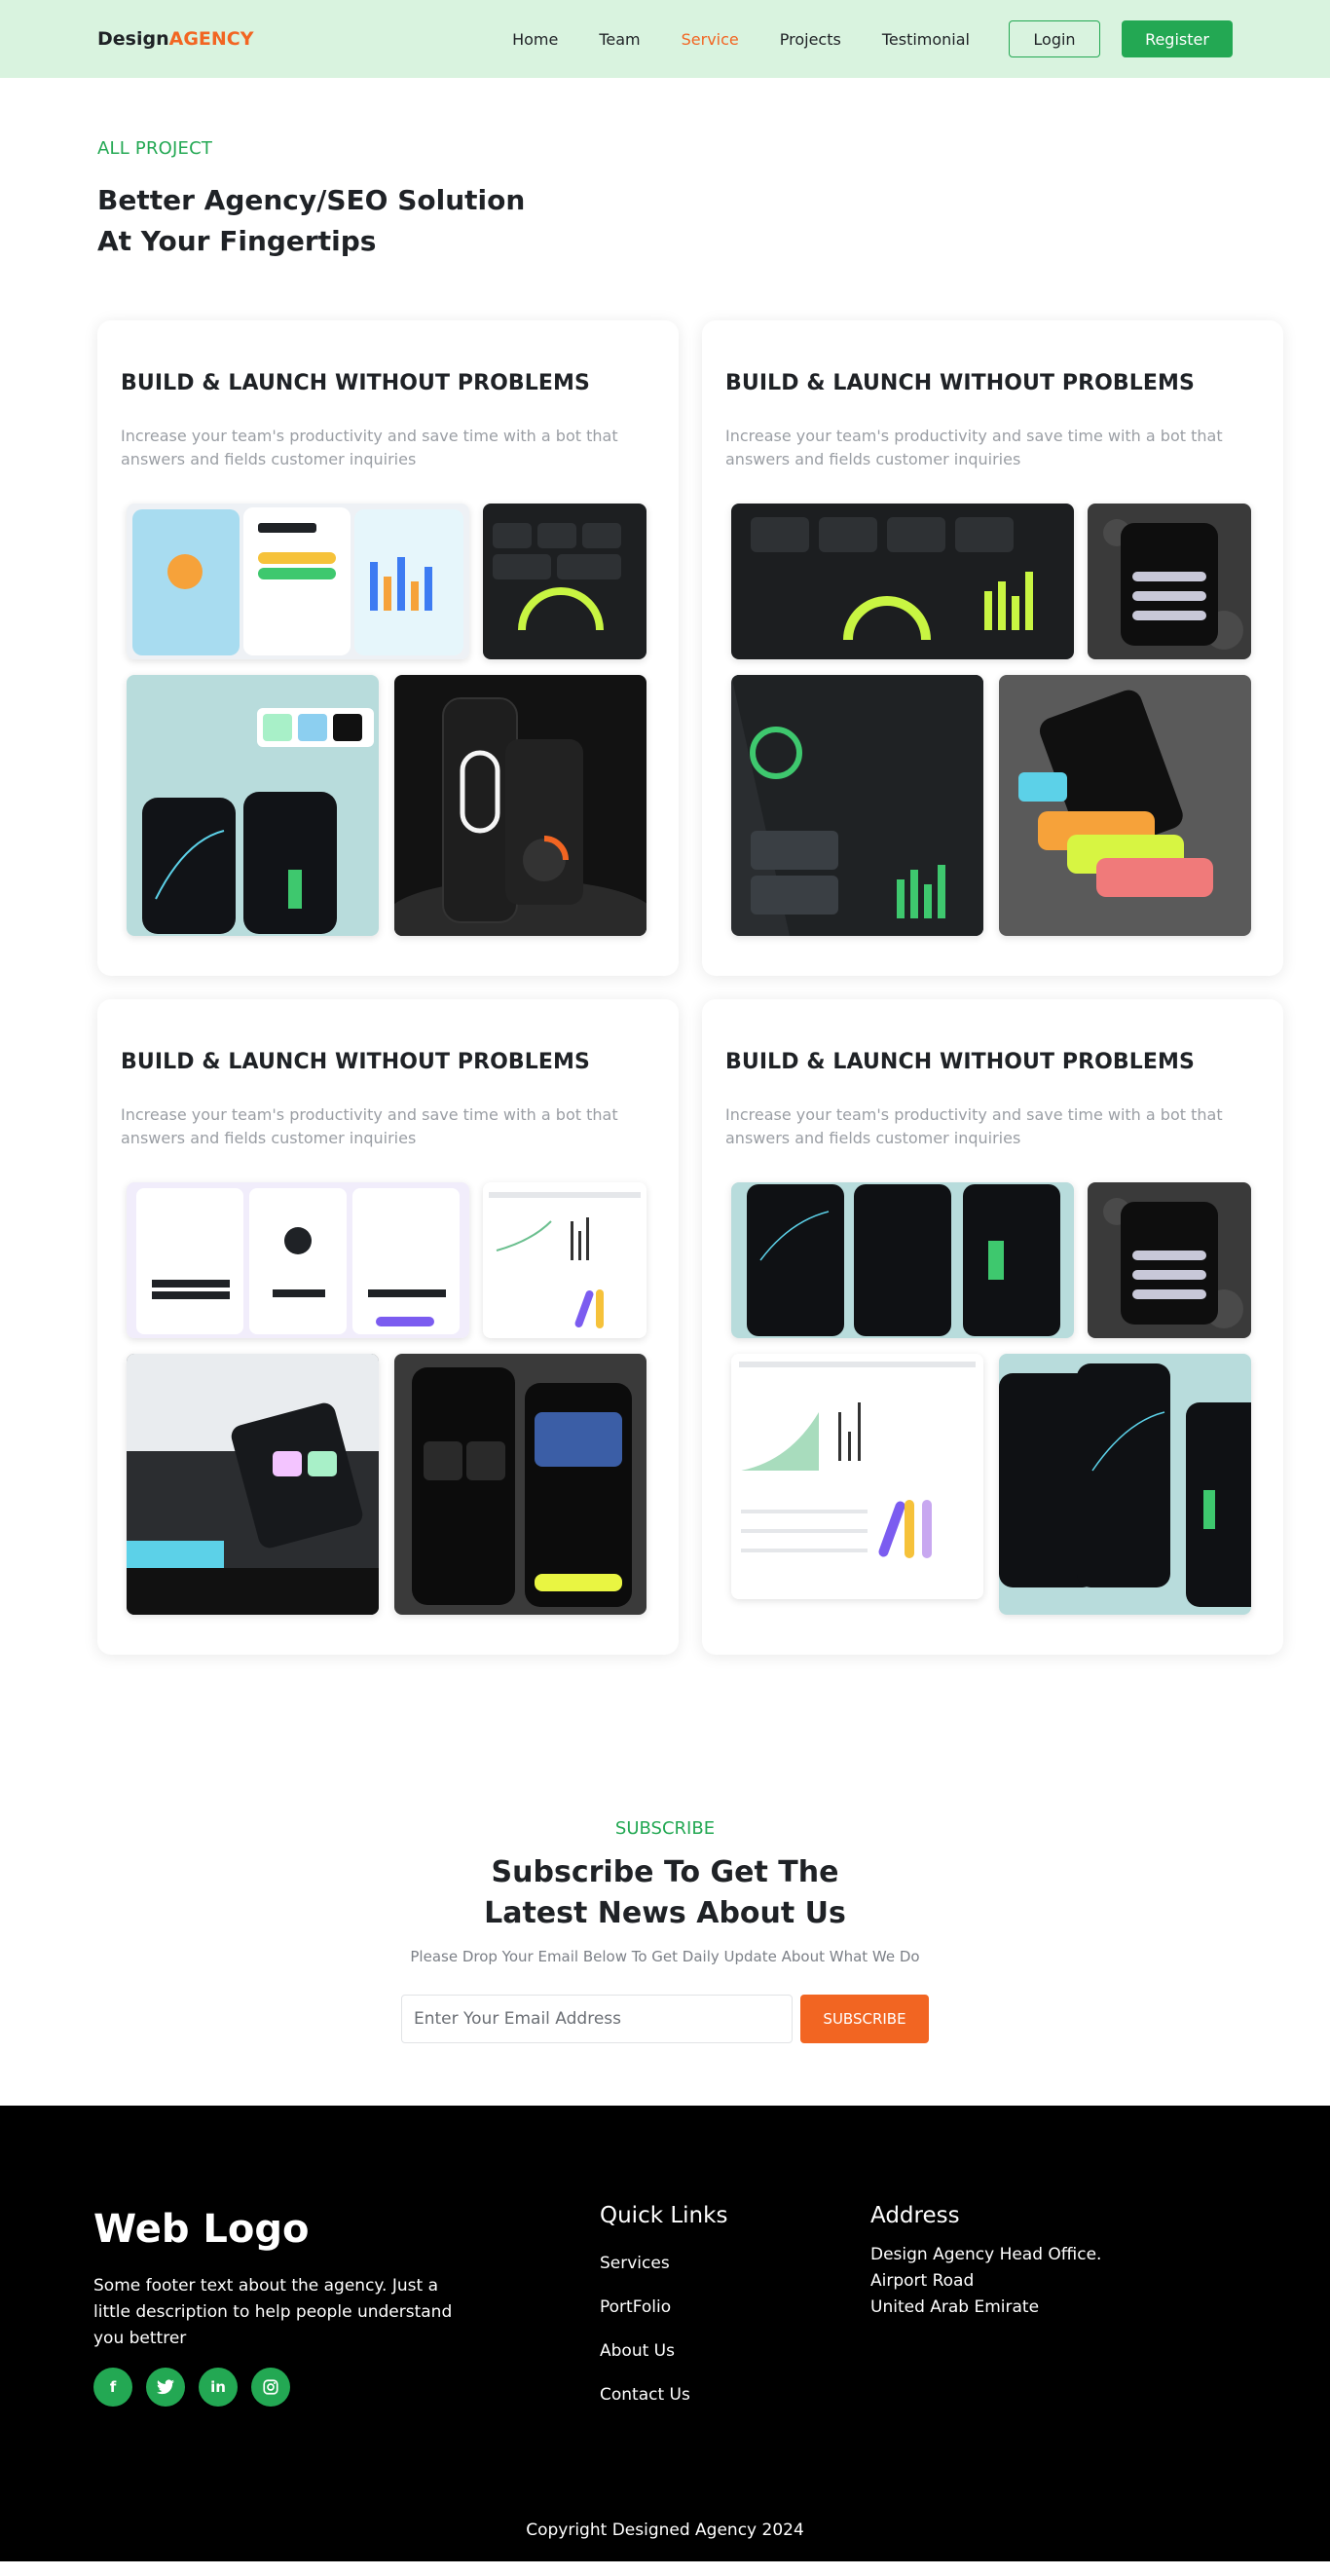 The height and width of the screenshot is (2576, 1330). Describe the element at coordinates (664, 2264) in the screenshot. I see `footer-link-services: Services` at that location.